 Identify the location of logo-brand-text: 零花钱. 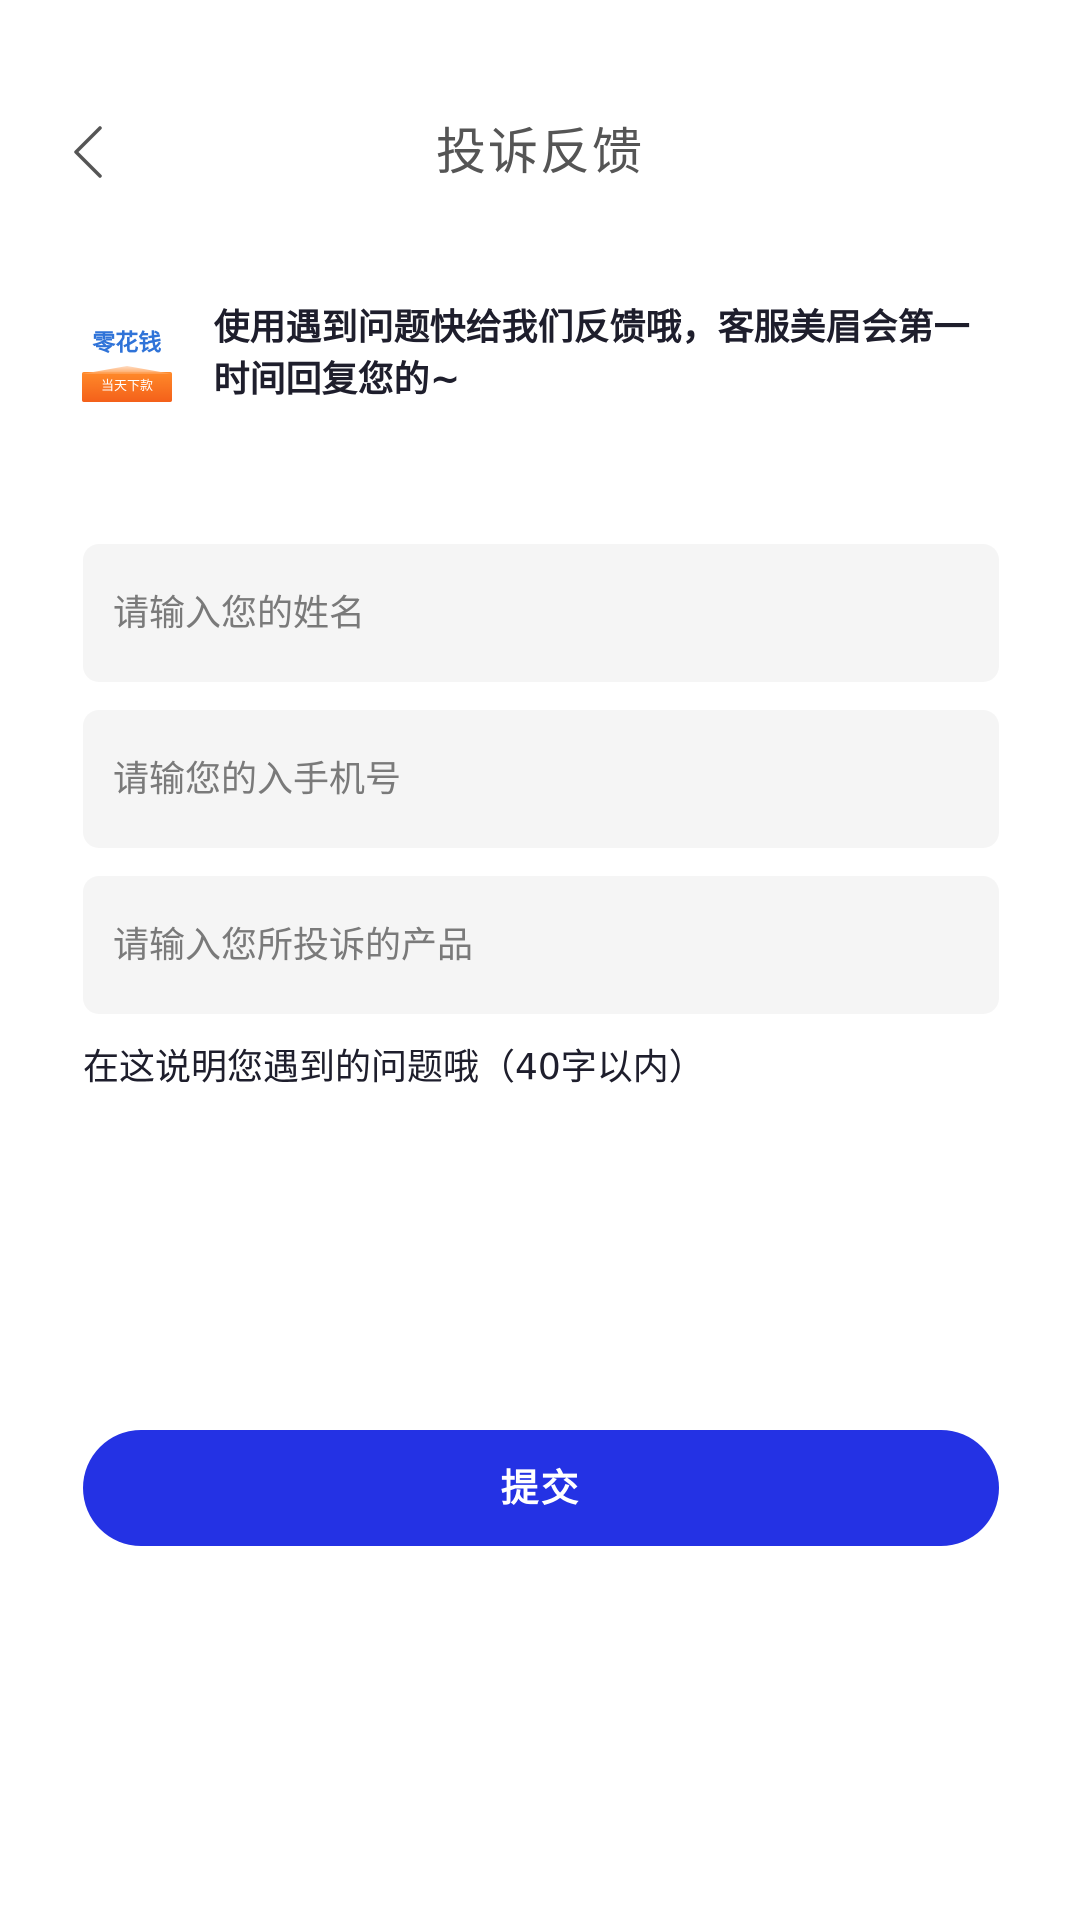
(127, 343).